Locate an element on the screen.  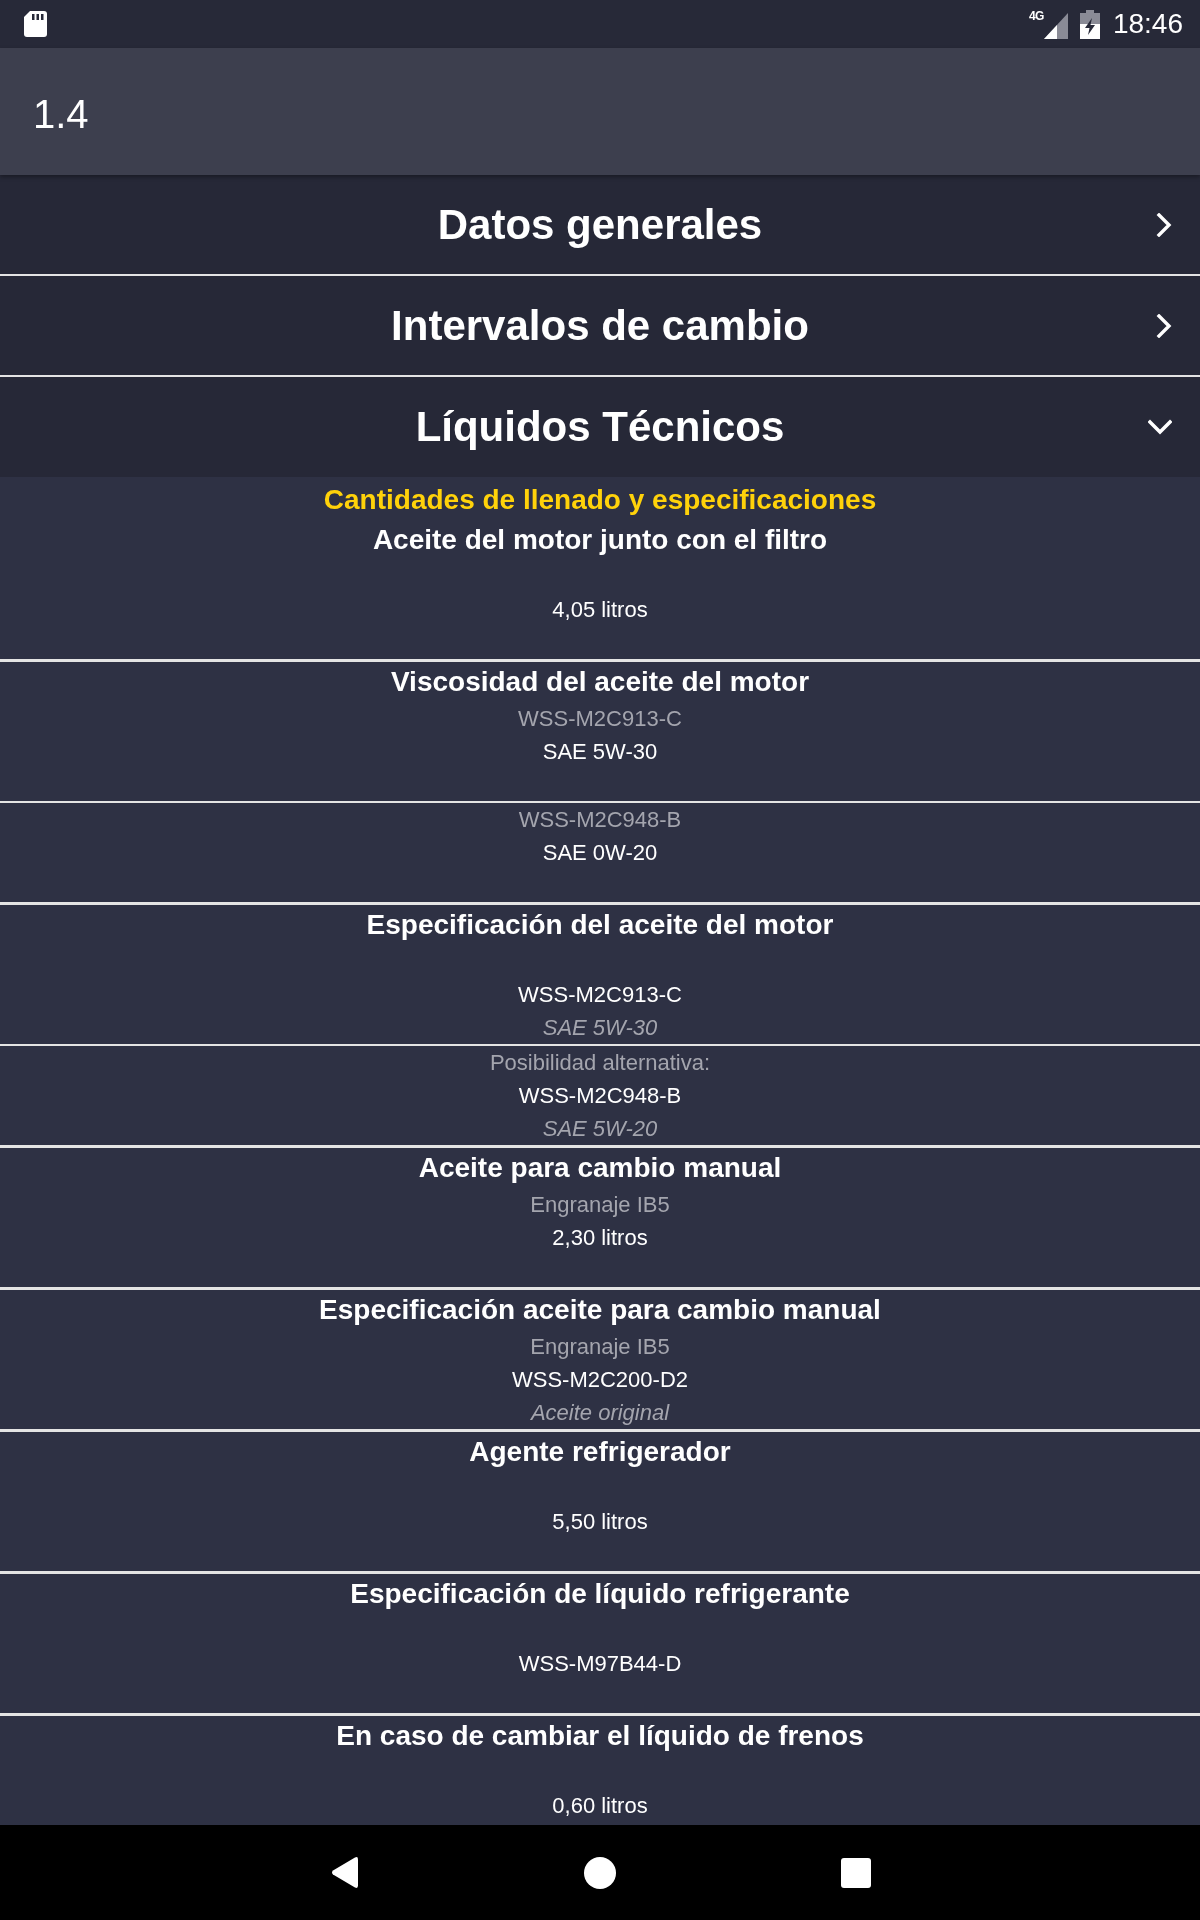
item-title: Viscosidad del aceite del motor is located at coordinates (600, 682).